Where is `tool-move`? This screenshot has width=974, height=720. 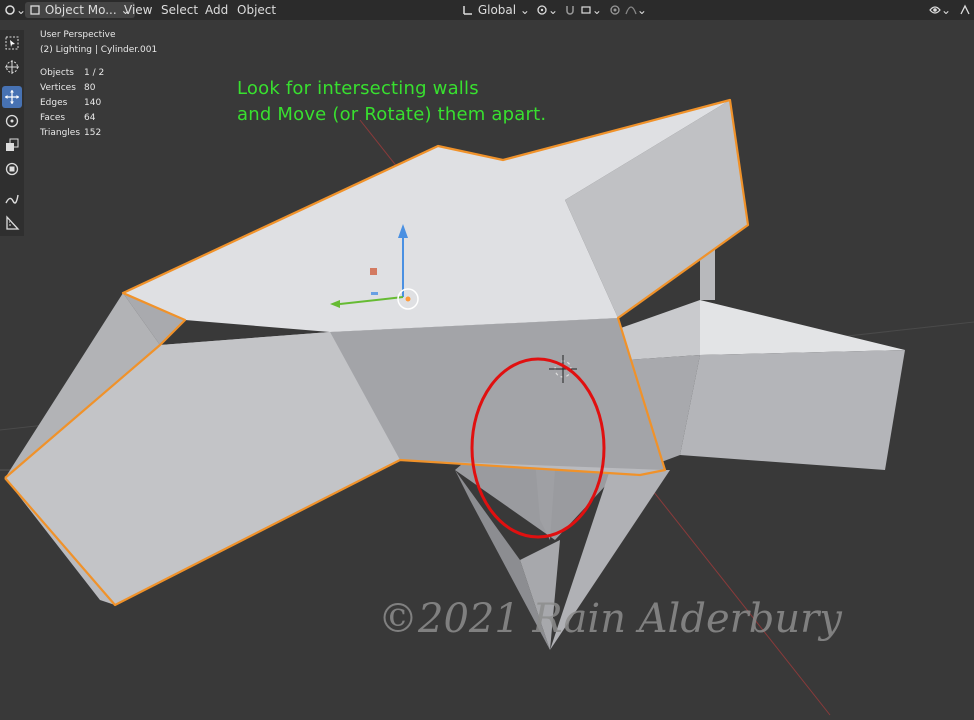 tool-move is located at coordinates (12, 97).